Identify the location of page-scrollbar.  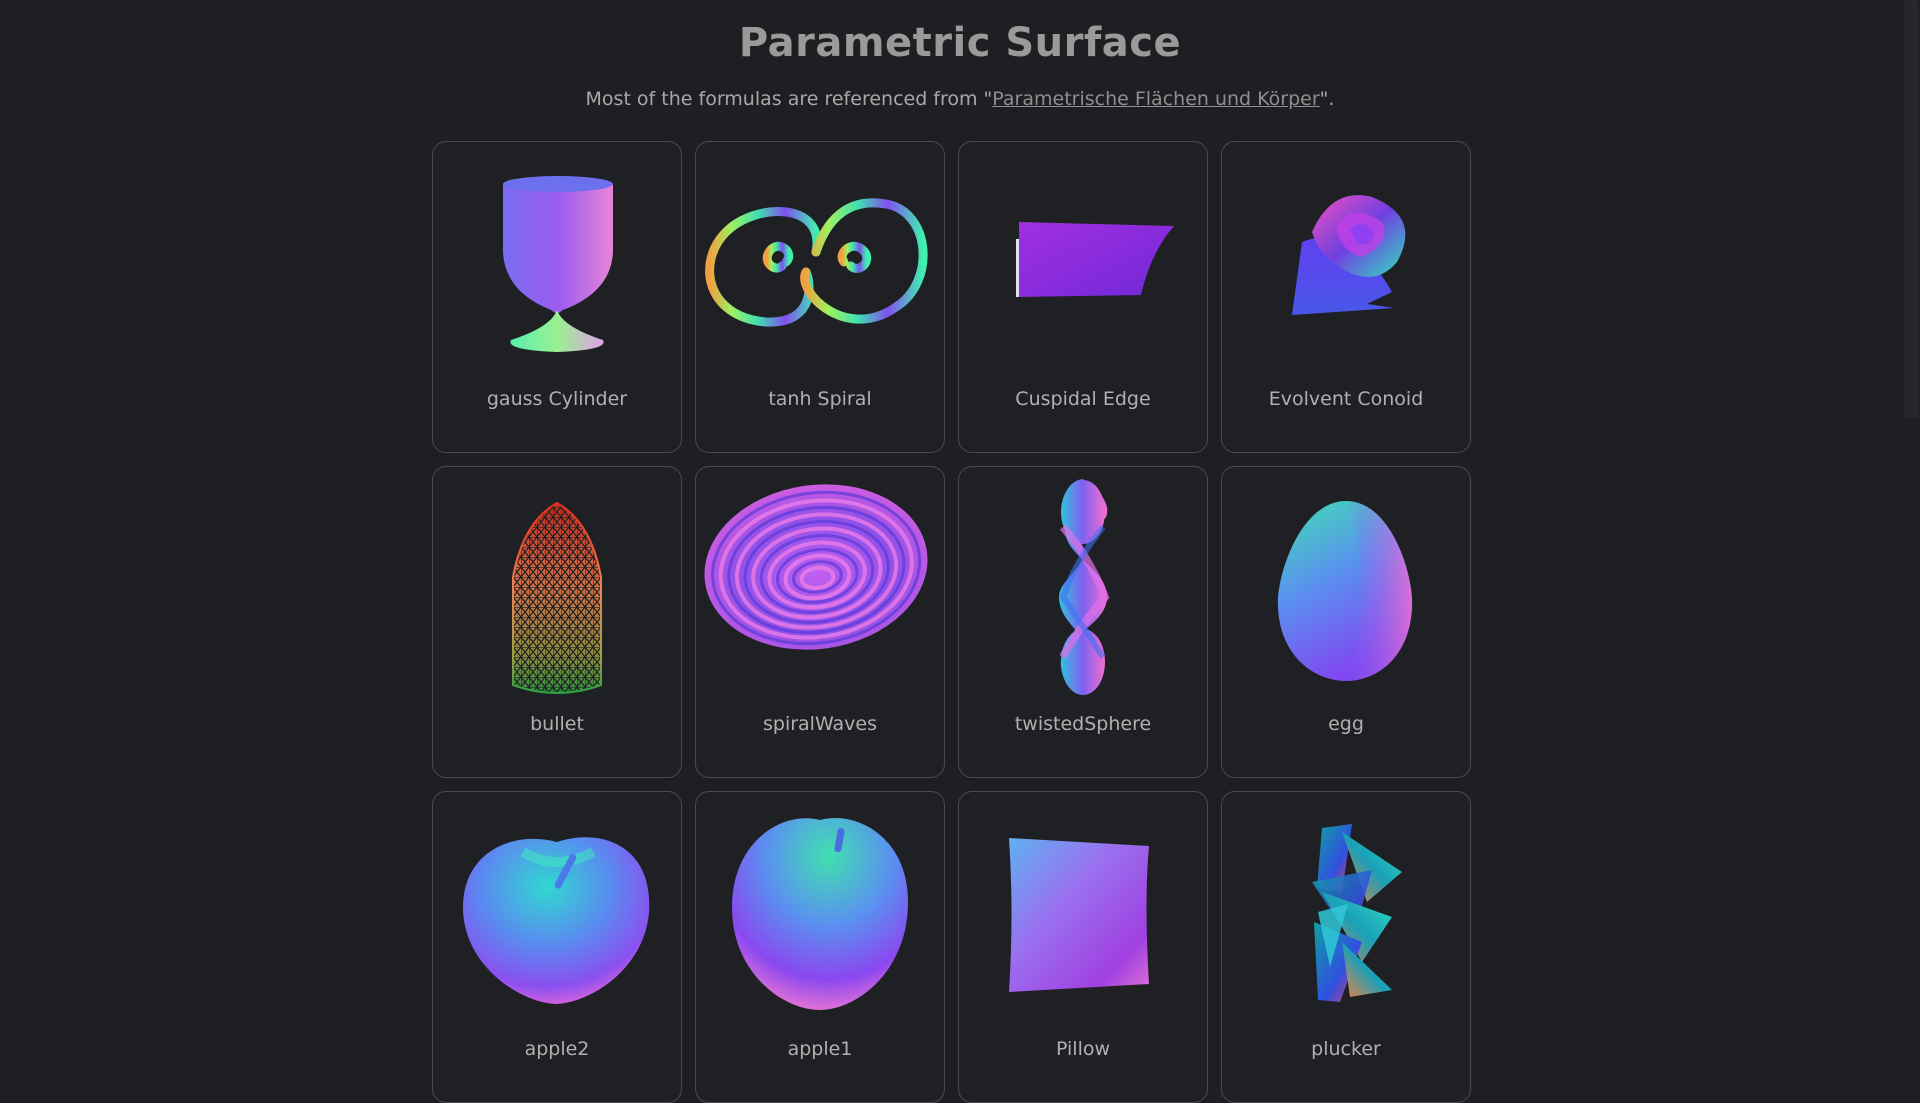
(1911, 540).